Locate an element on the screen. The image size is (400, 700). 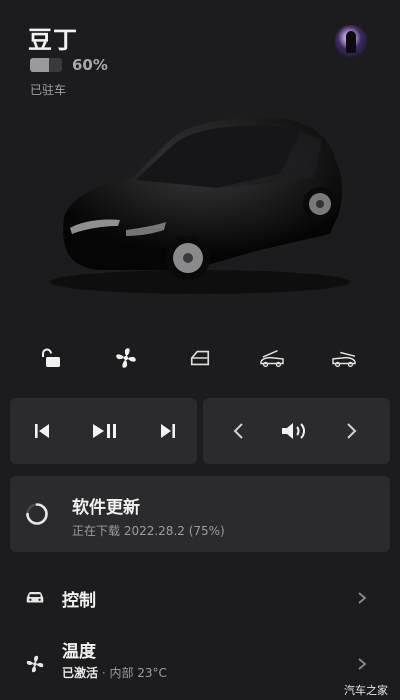
next-track-icon is located at coordinates (168, 431).